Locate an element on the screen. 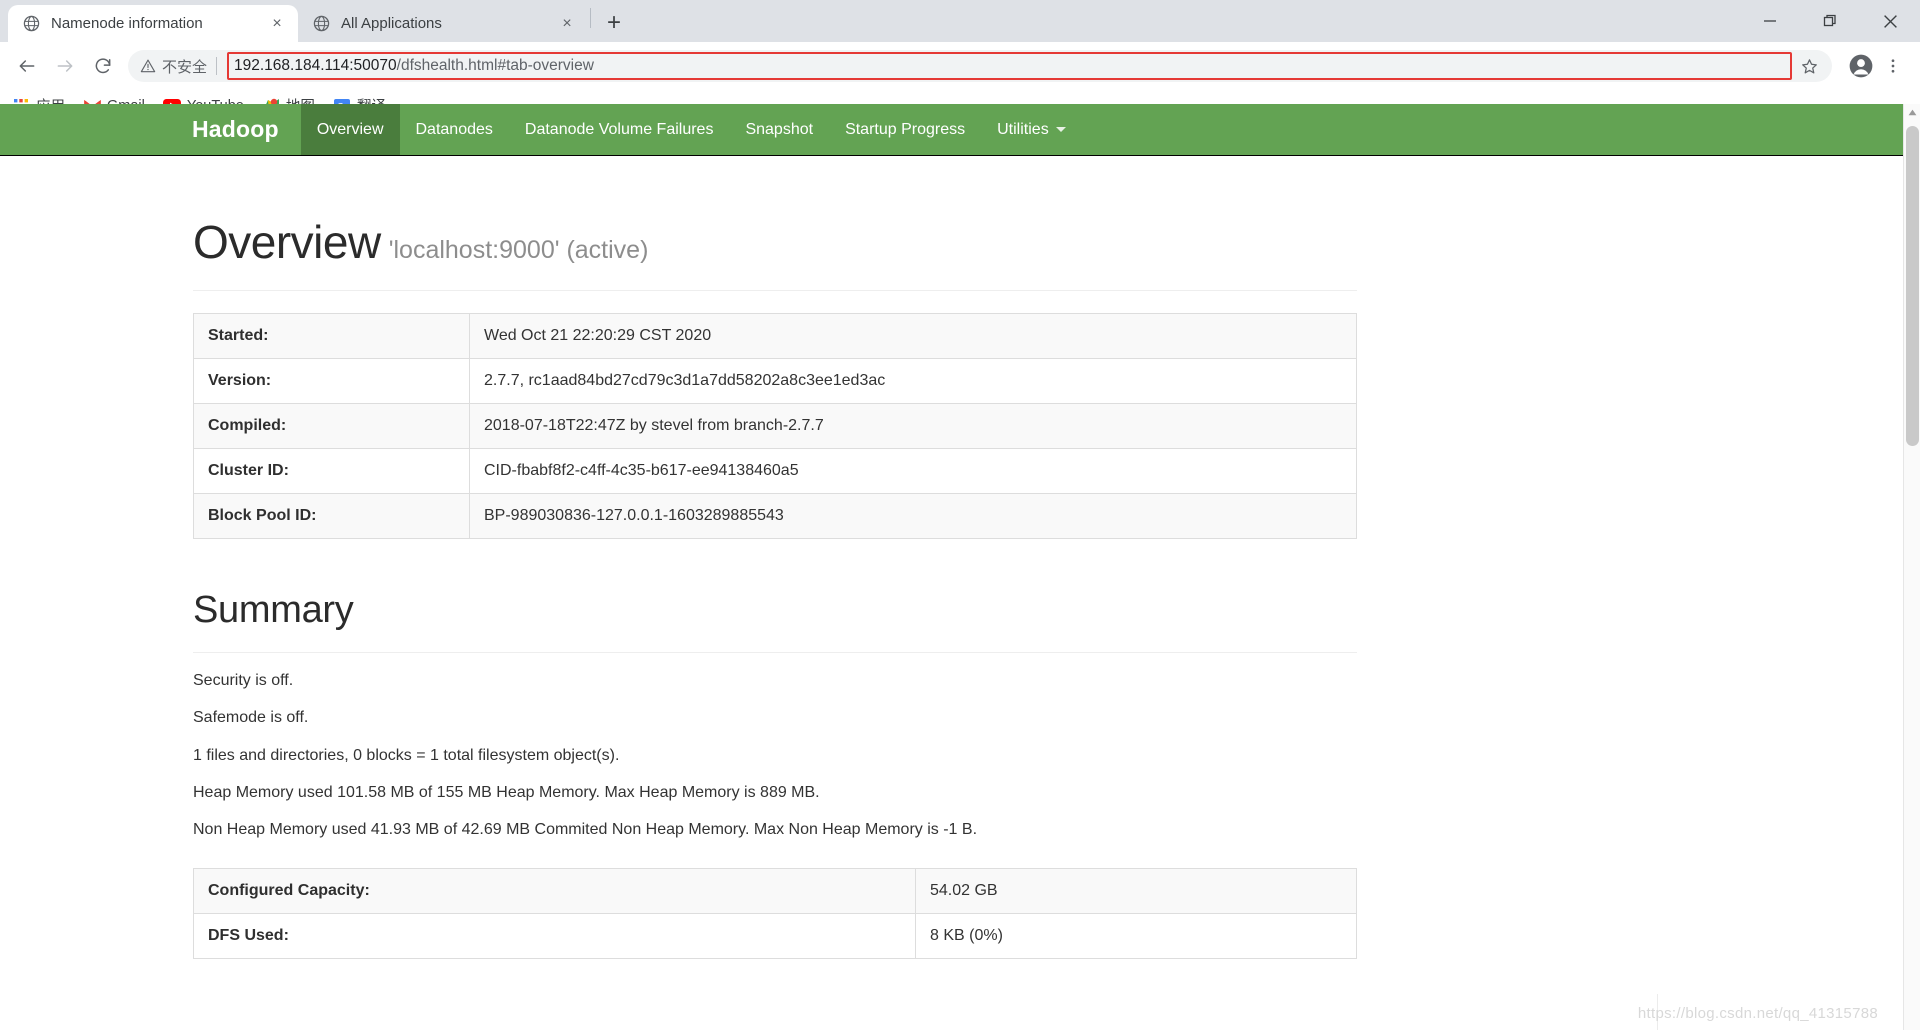 The image size is (1920, 1030). reload-icon is located at coordinates (103, 66).